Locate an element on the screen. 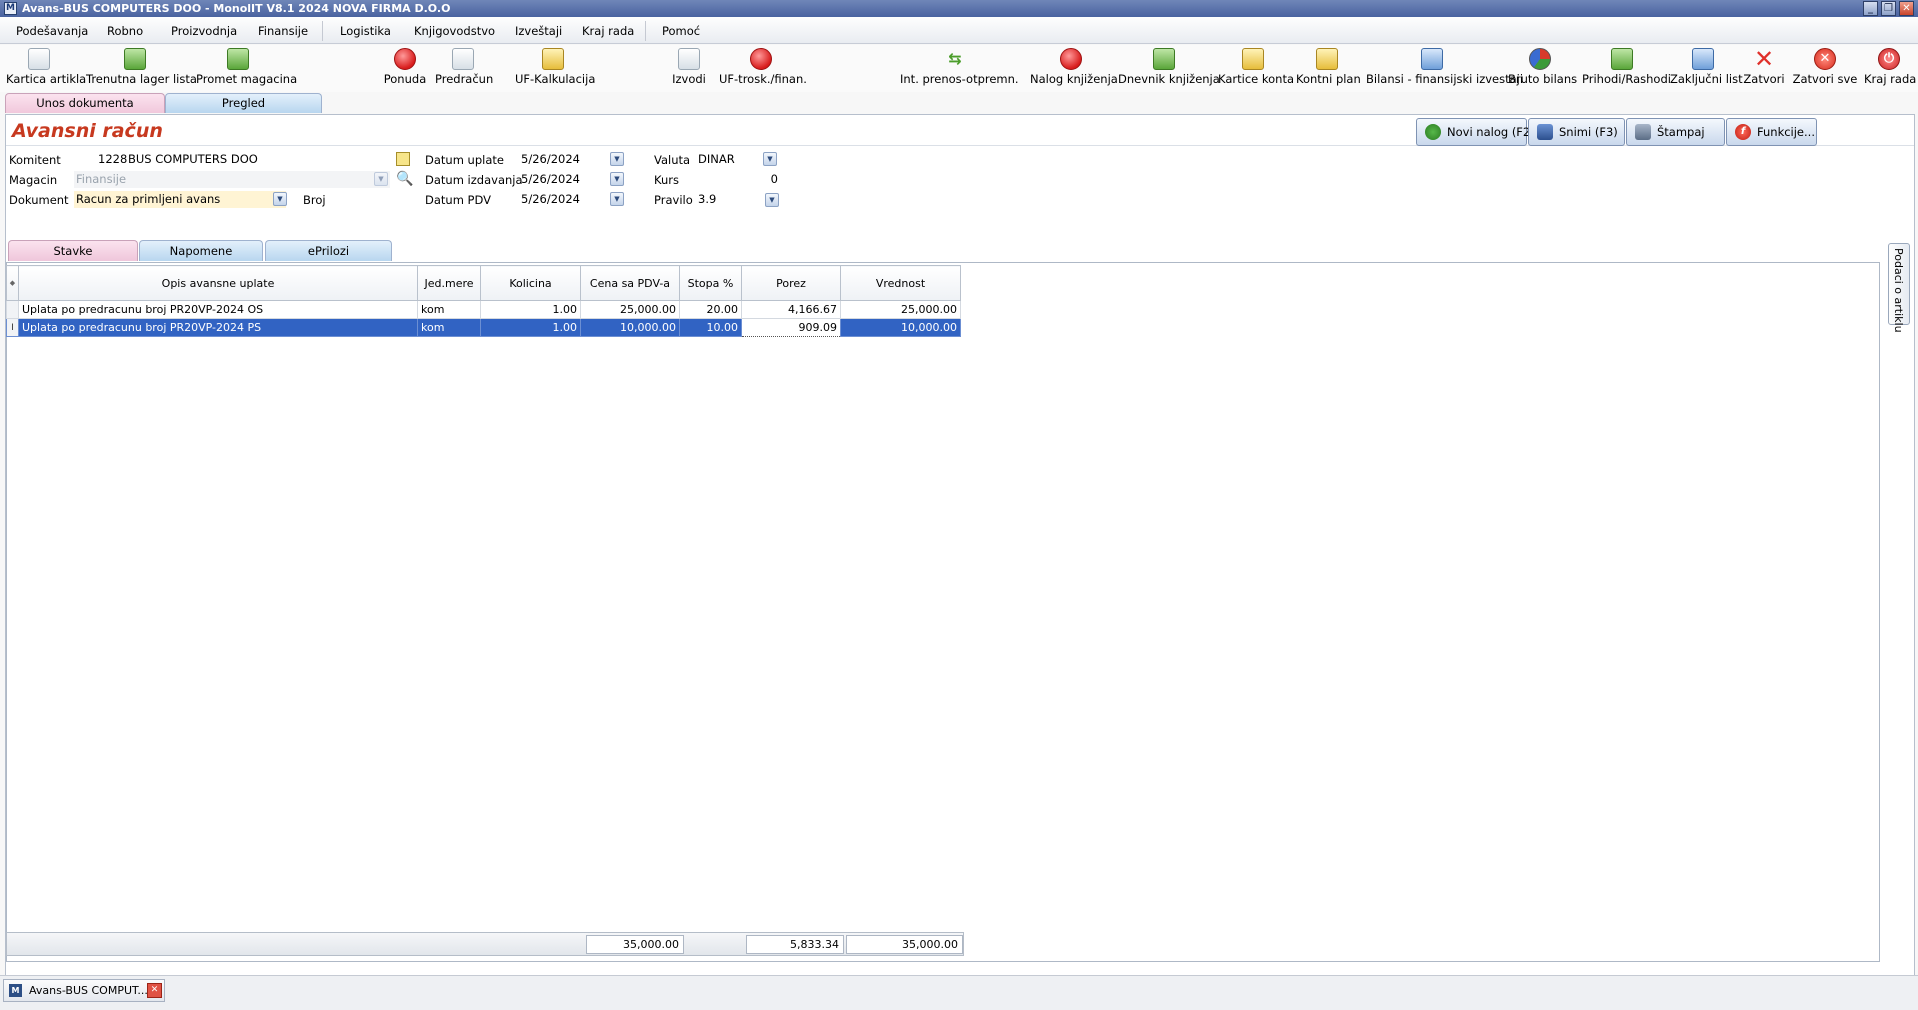 Image resolution: width=1918 pixels, height=1010 pixels. new-order-button: Novi nalog (F2) is located at coordinates (1475, 132).